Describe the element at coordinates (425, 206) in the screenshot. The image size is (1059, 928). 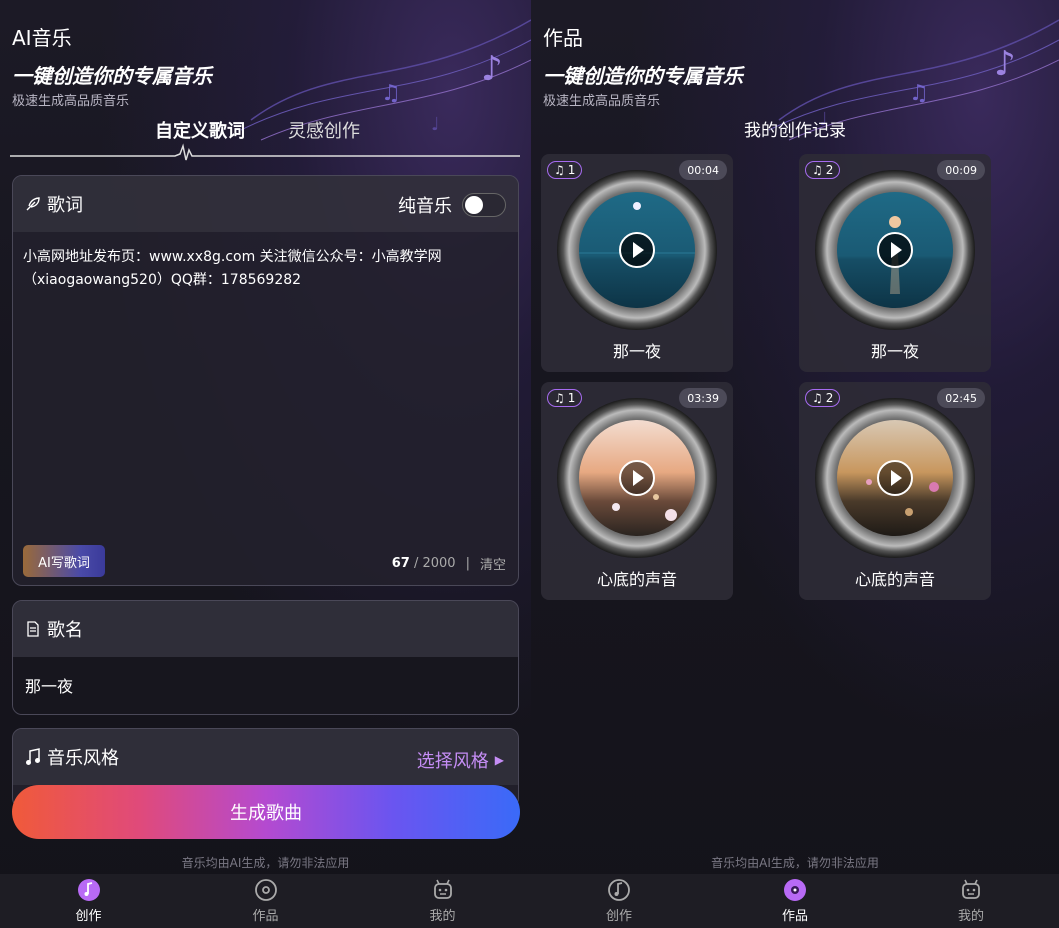
I see `pure-music-label: 纯音乐` at that location.